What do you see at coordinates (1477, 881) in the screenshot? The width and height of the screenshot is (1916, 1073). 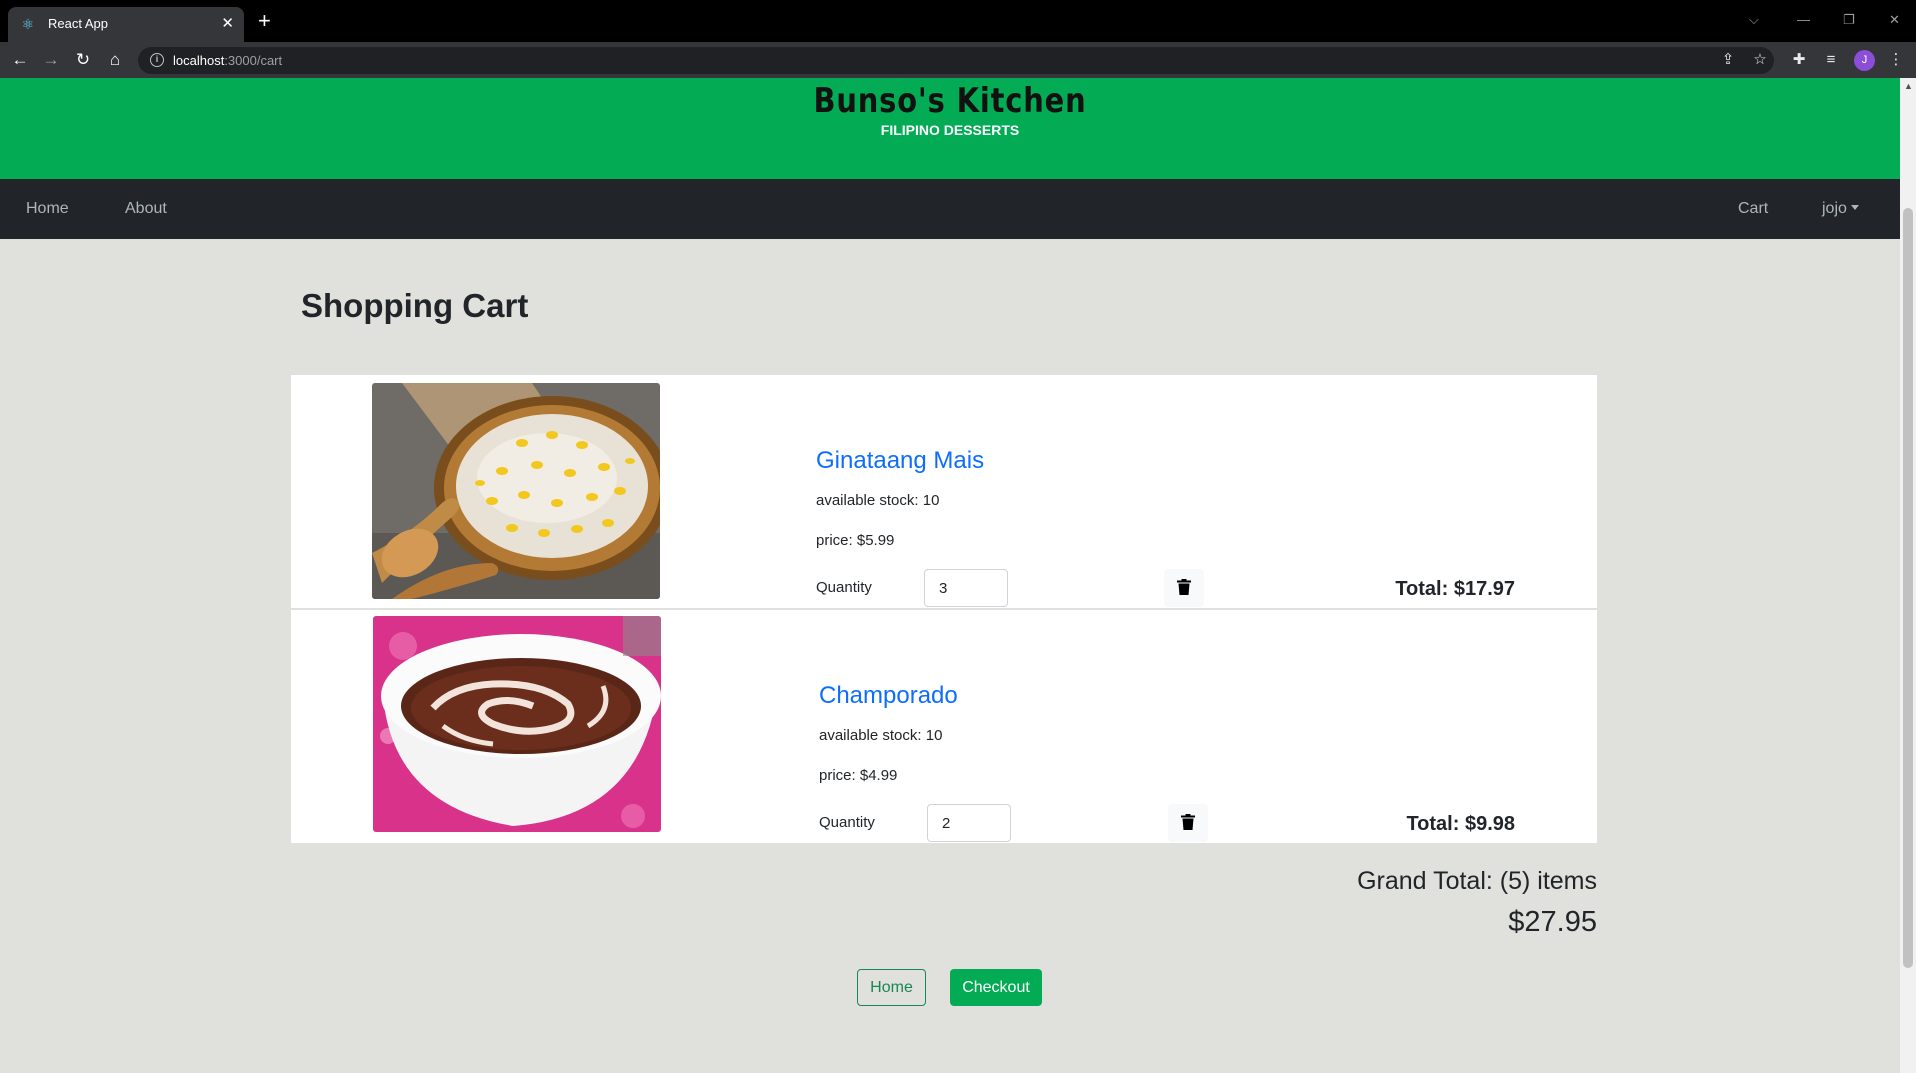 I see `grand-total-label: Grand Total: (5) items` at bounding box center [1477, 881].